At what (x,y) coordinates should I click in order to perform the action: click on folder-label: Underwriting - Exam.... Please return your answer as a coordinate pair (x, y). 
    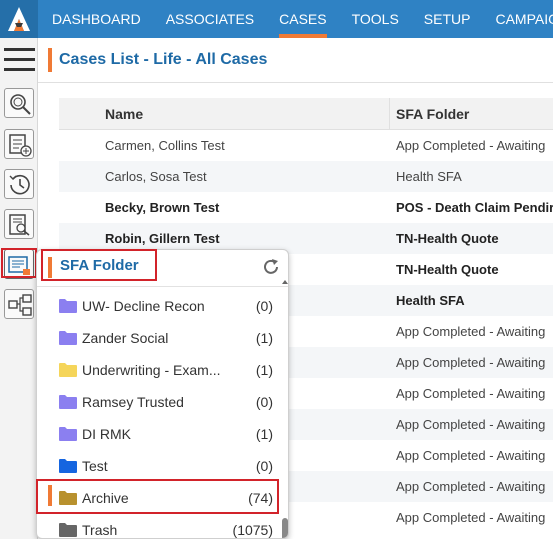
    Looking at the image, I should click on (151, 370).